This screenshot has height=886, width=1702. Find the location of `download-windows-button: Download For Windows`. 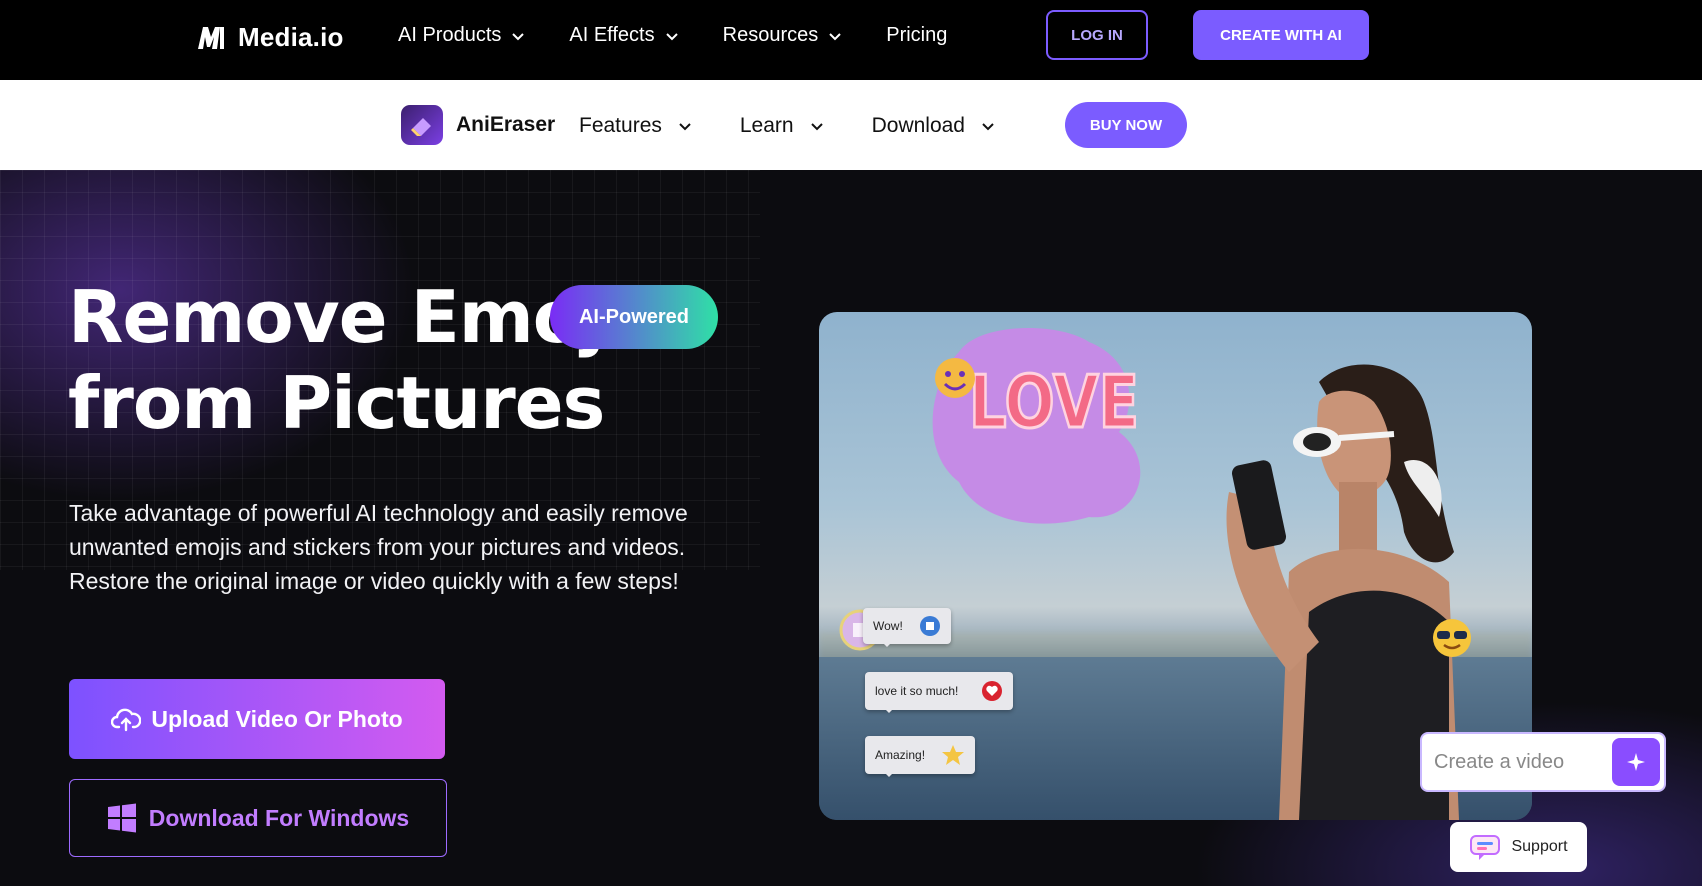

download-windows-button: Download For Windows is located at coordinates (258, 818).